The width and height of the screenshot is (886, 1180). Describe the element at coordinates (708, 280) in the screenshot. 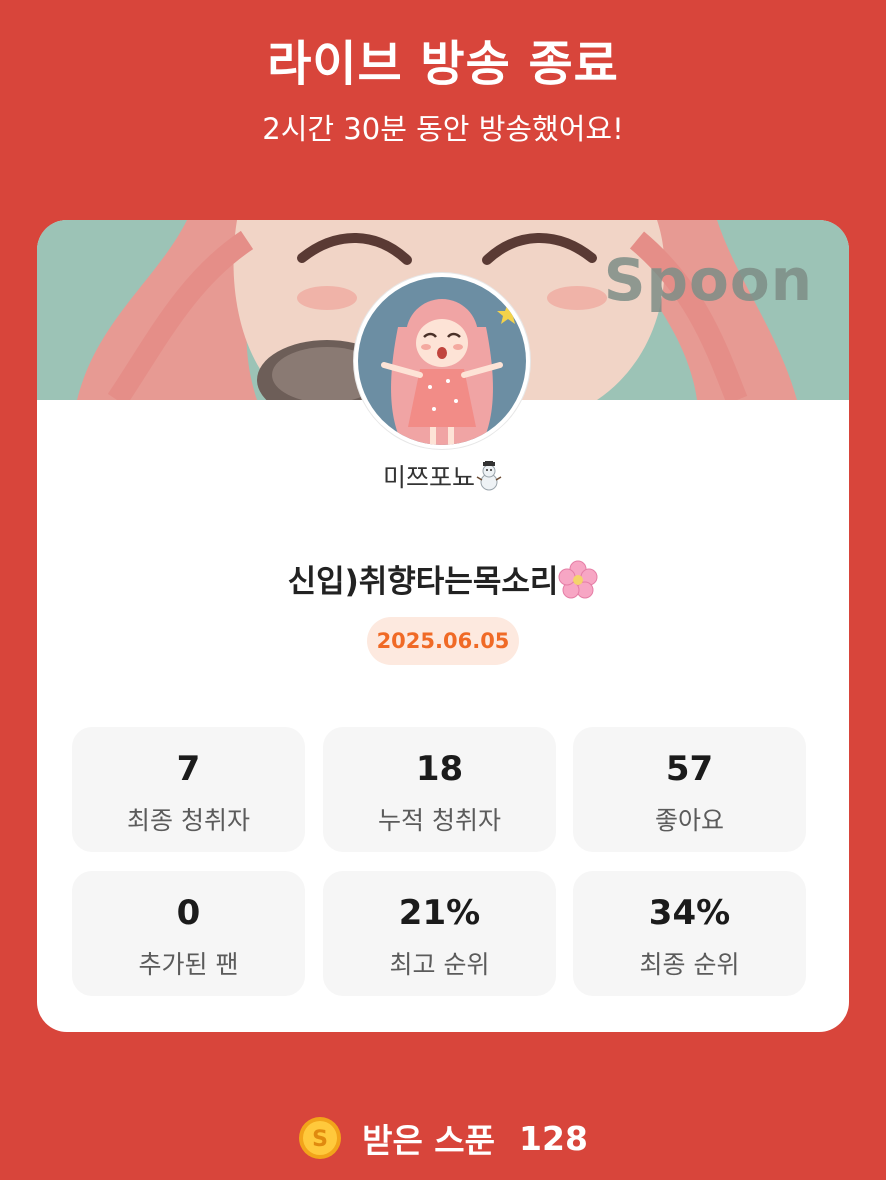

I see `spoon-logo: Spoon` at that location.